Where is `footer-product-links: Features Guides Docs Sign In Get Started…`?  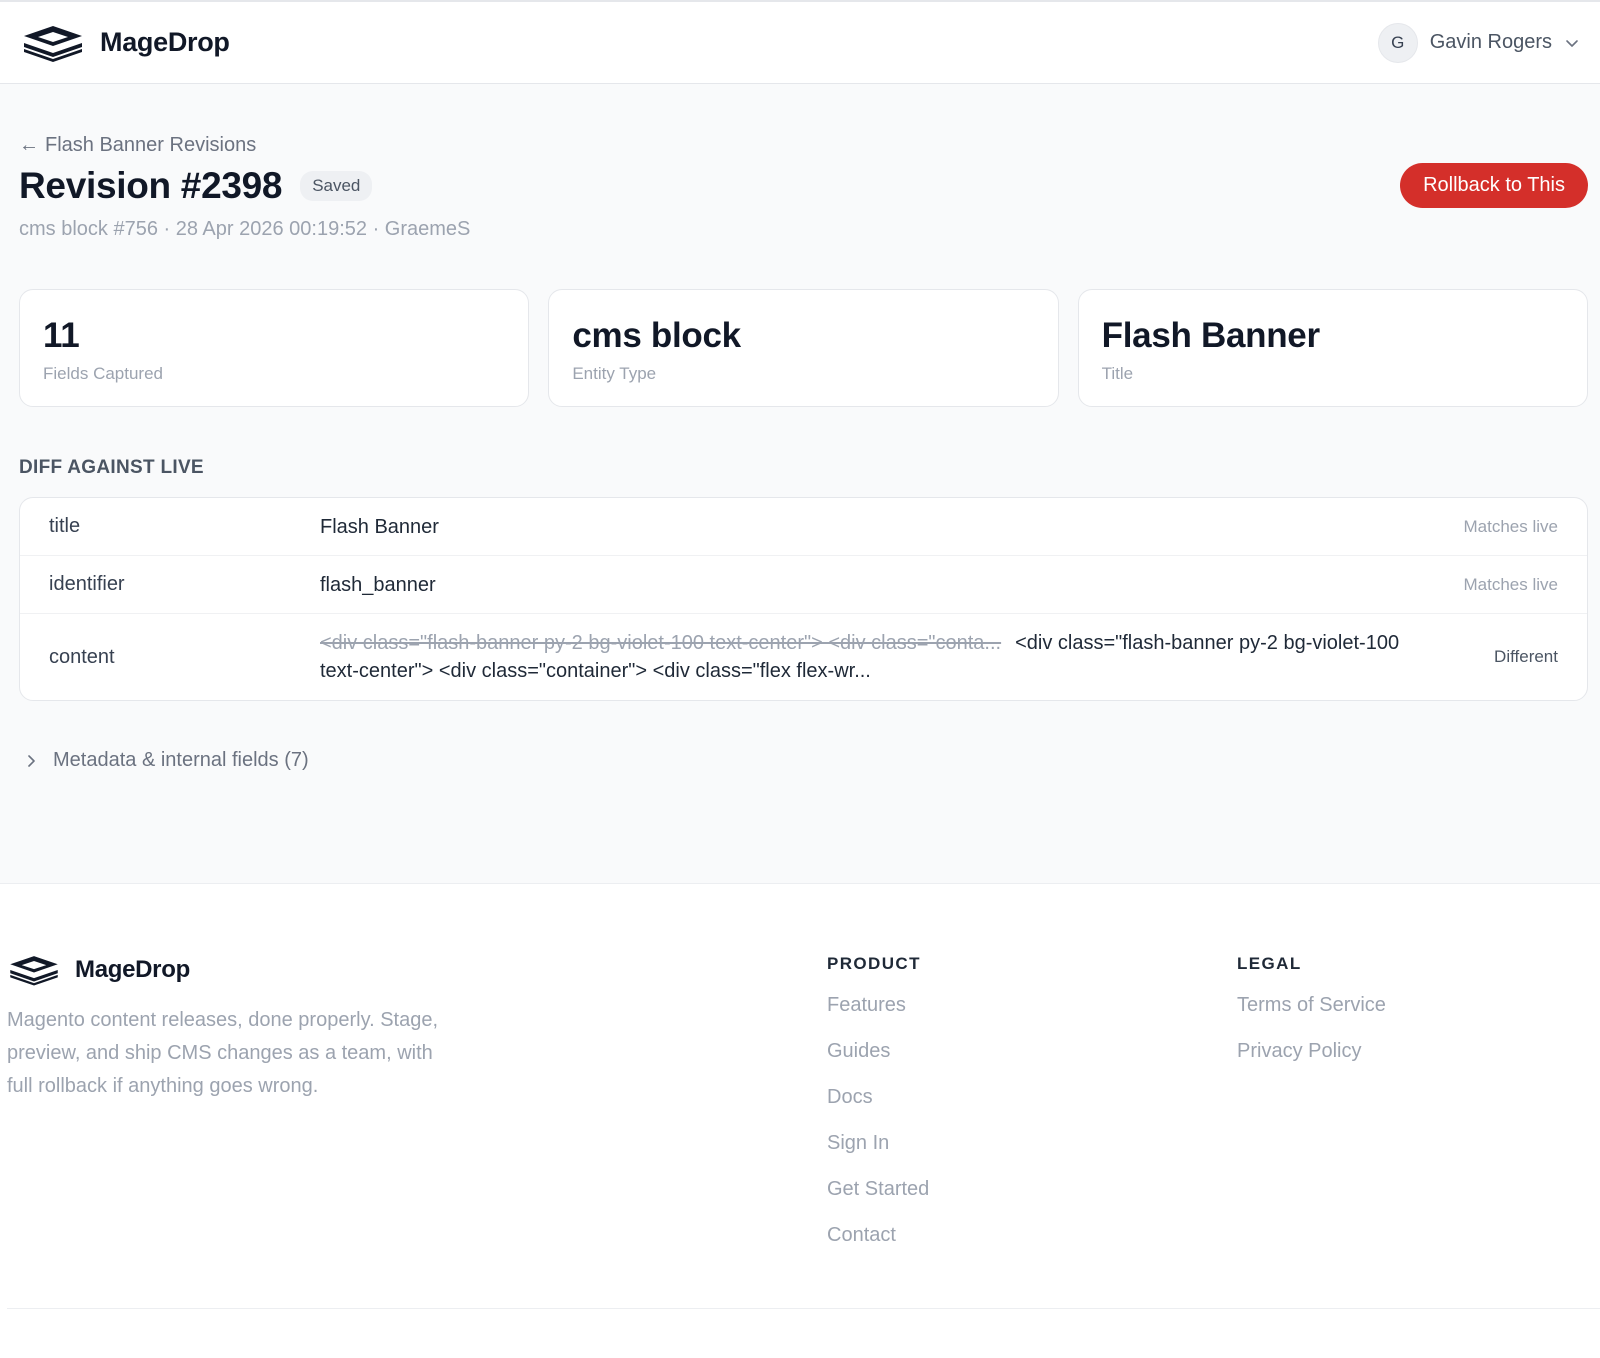 footer-product-links: Features Guides Docs Sign In Get Started… is located at coordinates (878, 1132).